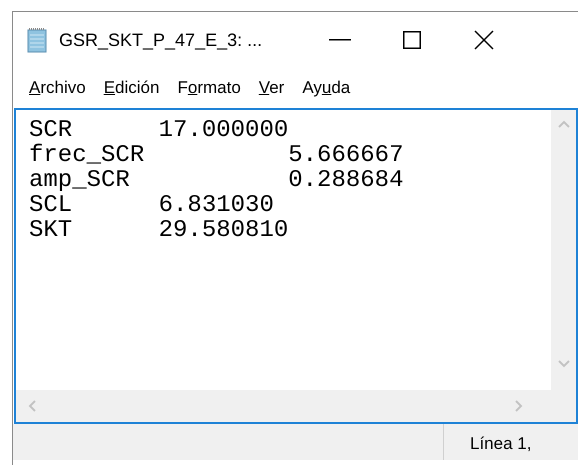 This screenshot has height=465, width=578. What do you see at coordinates (58, 88) in the screenshot?
I see `menu-item: Archivo` at bounding box center [58, 88].